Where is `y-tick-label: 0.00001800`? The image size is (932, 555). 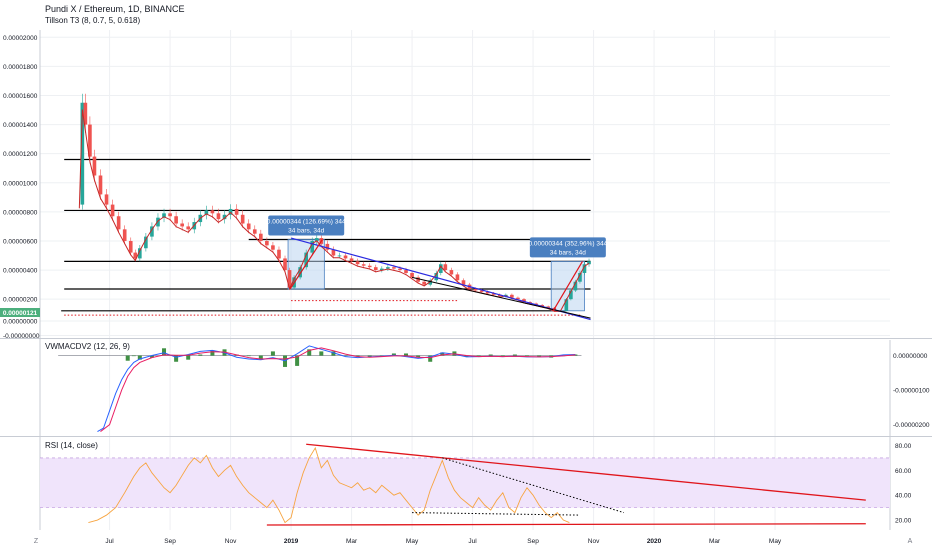
y-tick-label: 0.00001800 is located at coordinates (20, 67).